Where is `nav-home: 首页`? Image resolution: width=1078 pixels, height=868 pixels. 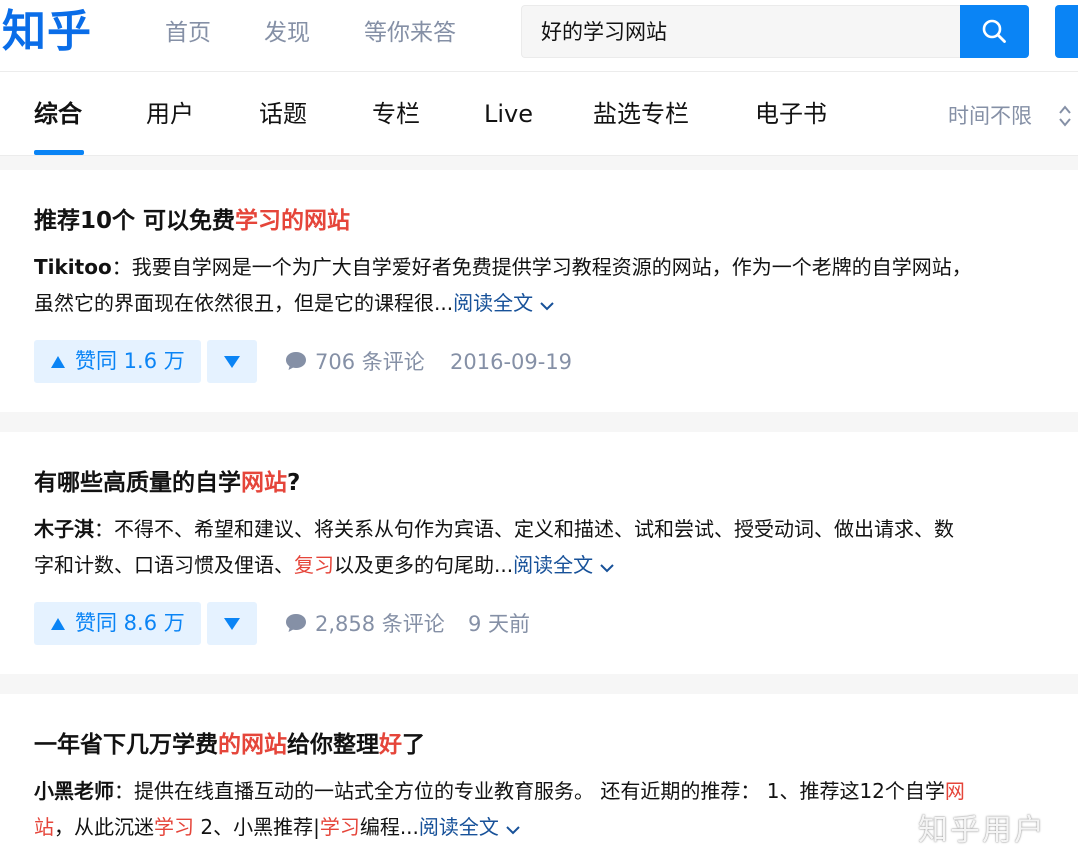 nav-home: 首页 is located at coordinates (188, 33).